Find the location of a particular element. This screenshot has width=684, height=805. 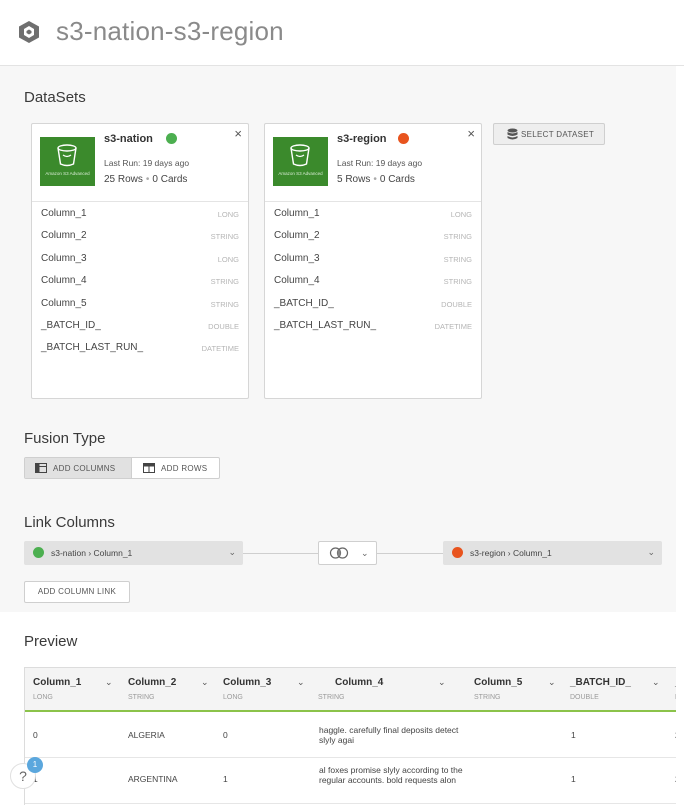

column-row: Column_1 LONG is located at coordinates (373, 217).